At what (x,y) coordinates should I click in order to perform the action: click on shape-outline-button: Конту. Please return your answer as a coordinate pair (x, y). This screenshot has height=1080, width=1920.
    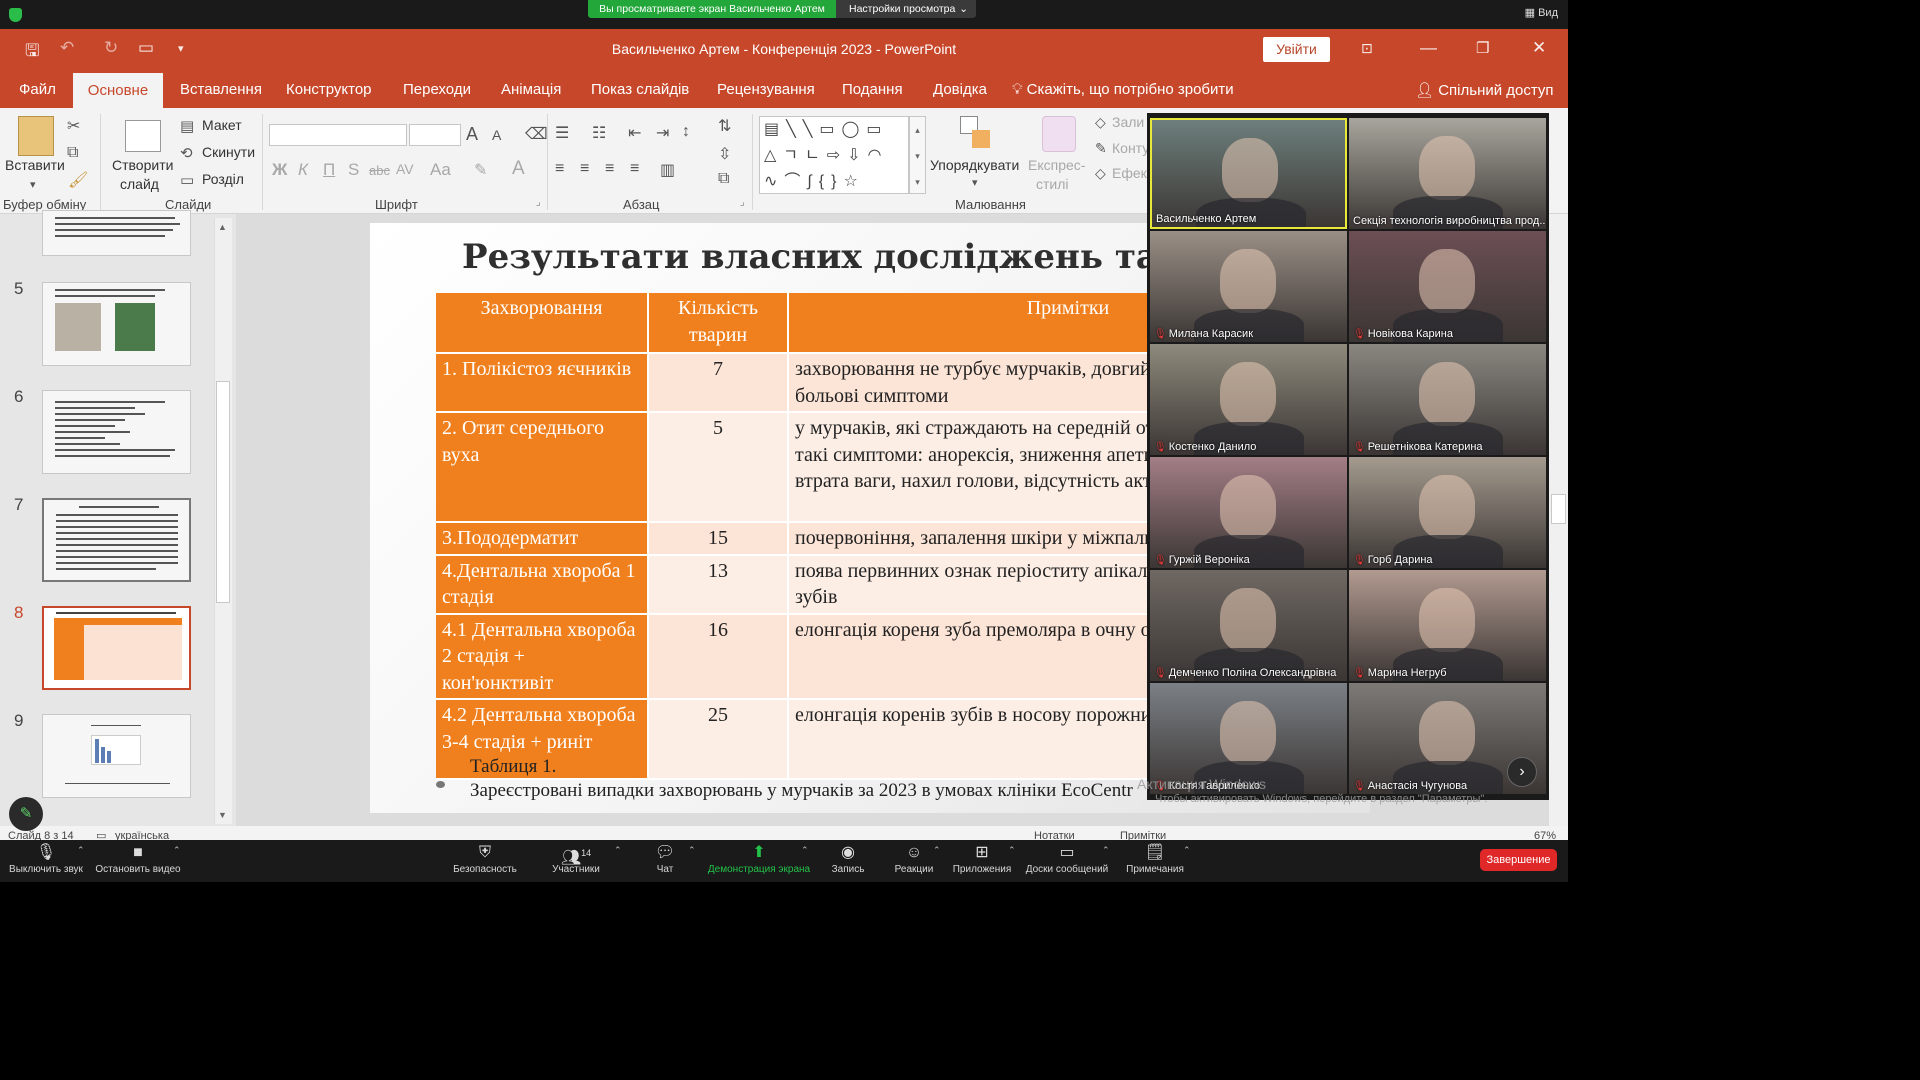
    Looking at the image, I should click on (1130, 148).